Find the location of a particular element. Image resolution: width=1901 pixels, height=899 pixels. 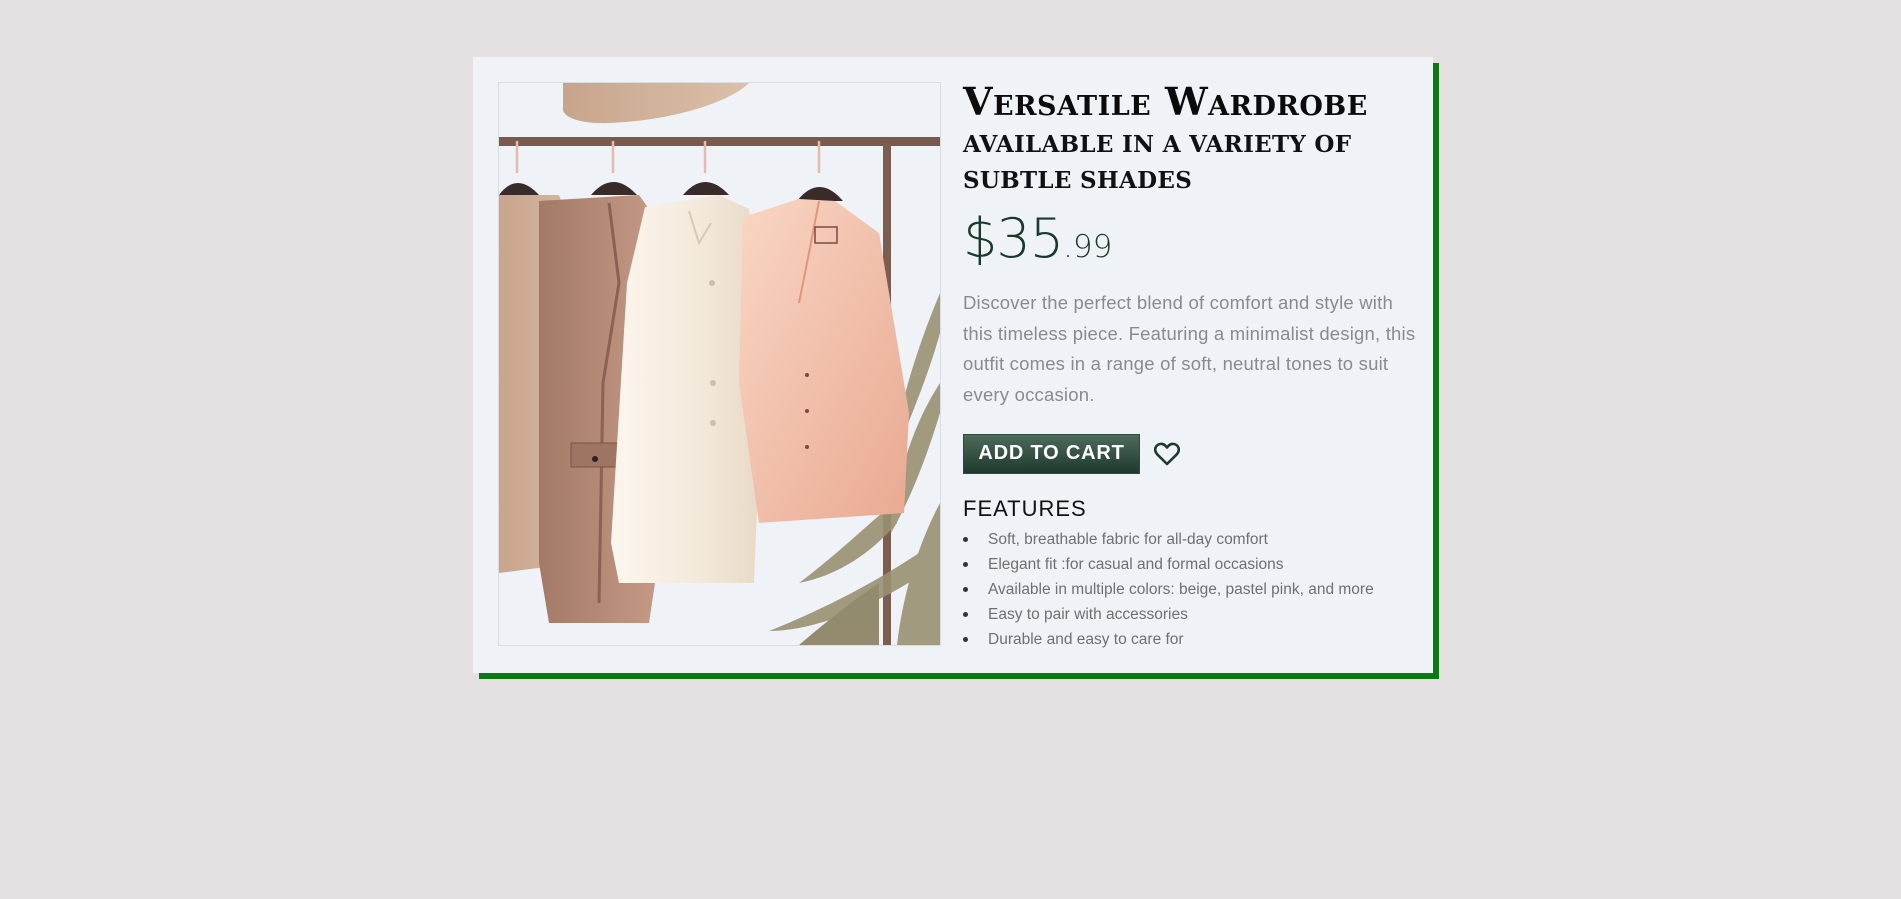

feature-text: Easy to pair with accessories is located at coordinates (1088, 614).